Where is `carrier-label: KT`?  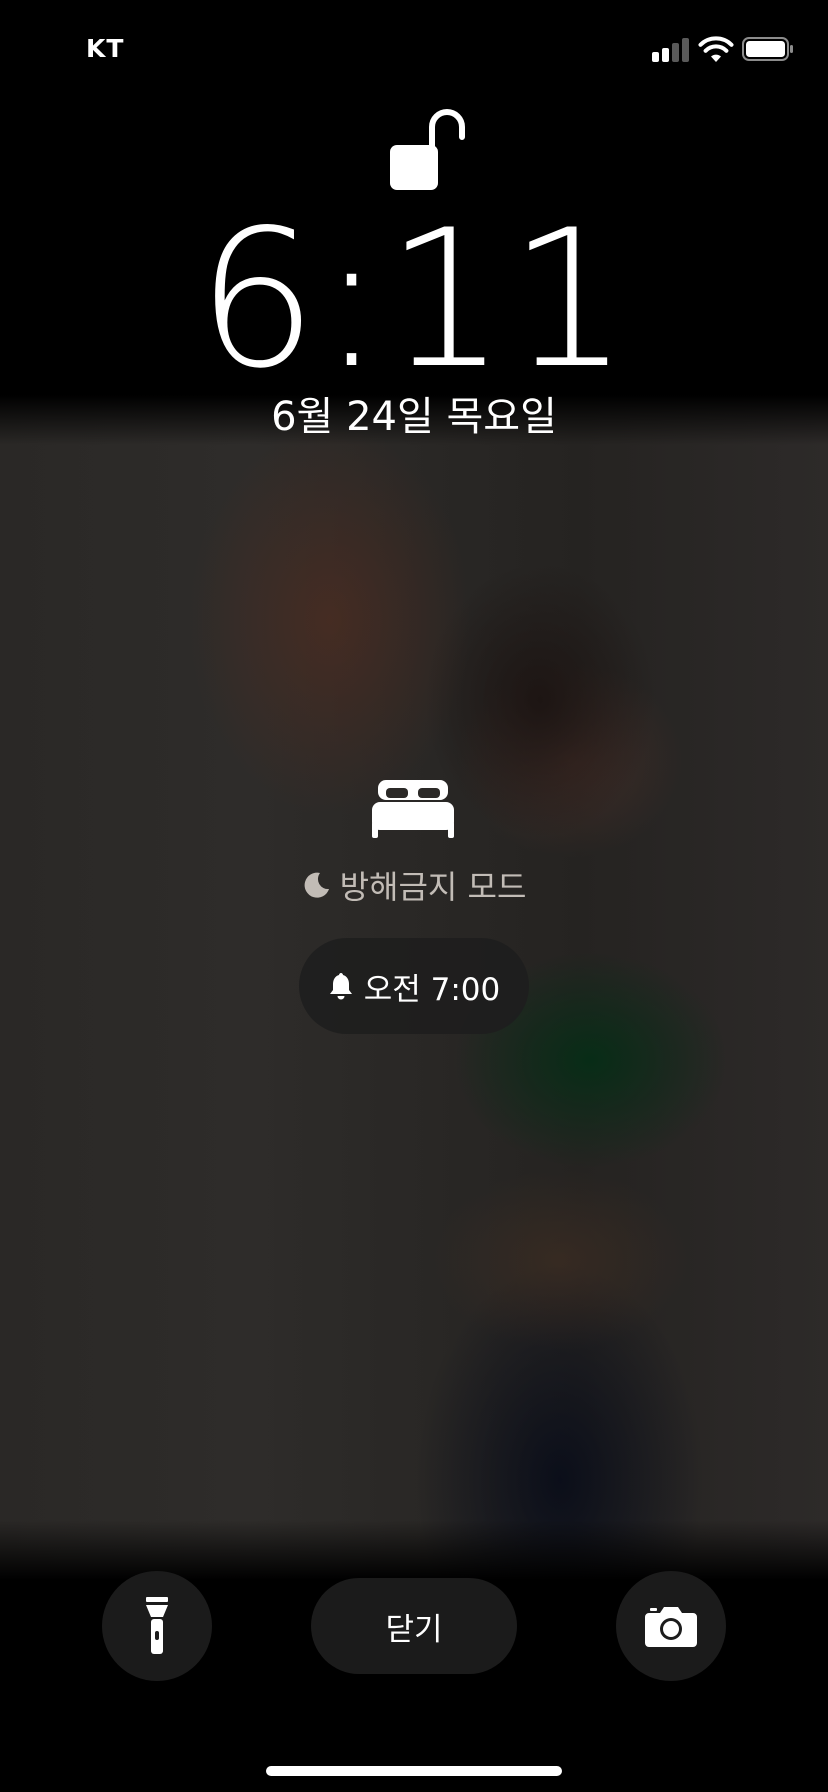
carrier-label: KT is located at coordinates (105, 48).